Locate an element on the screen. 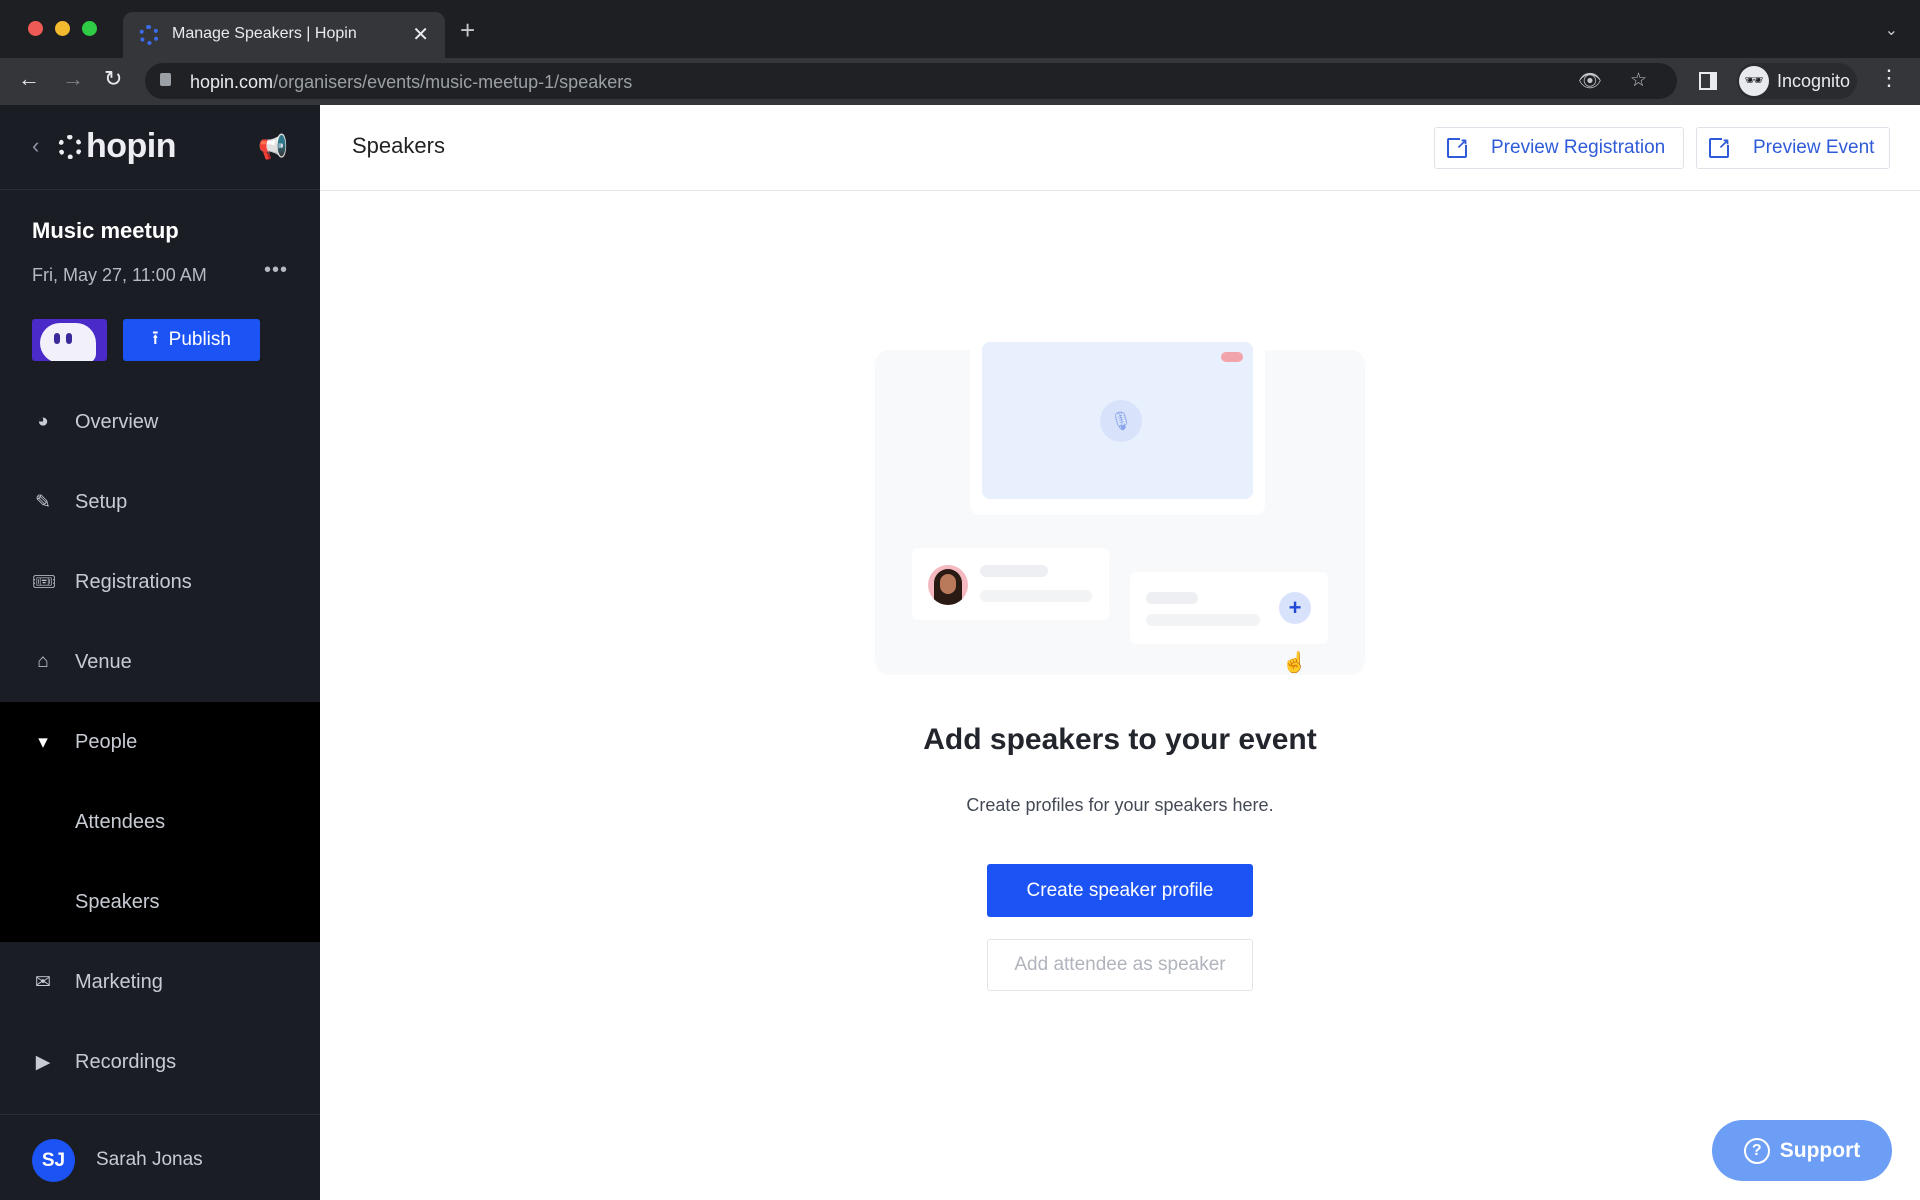  illustration-speaker-card is located at coordinates (1010, 584).